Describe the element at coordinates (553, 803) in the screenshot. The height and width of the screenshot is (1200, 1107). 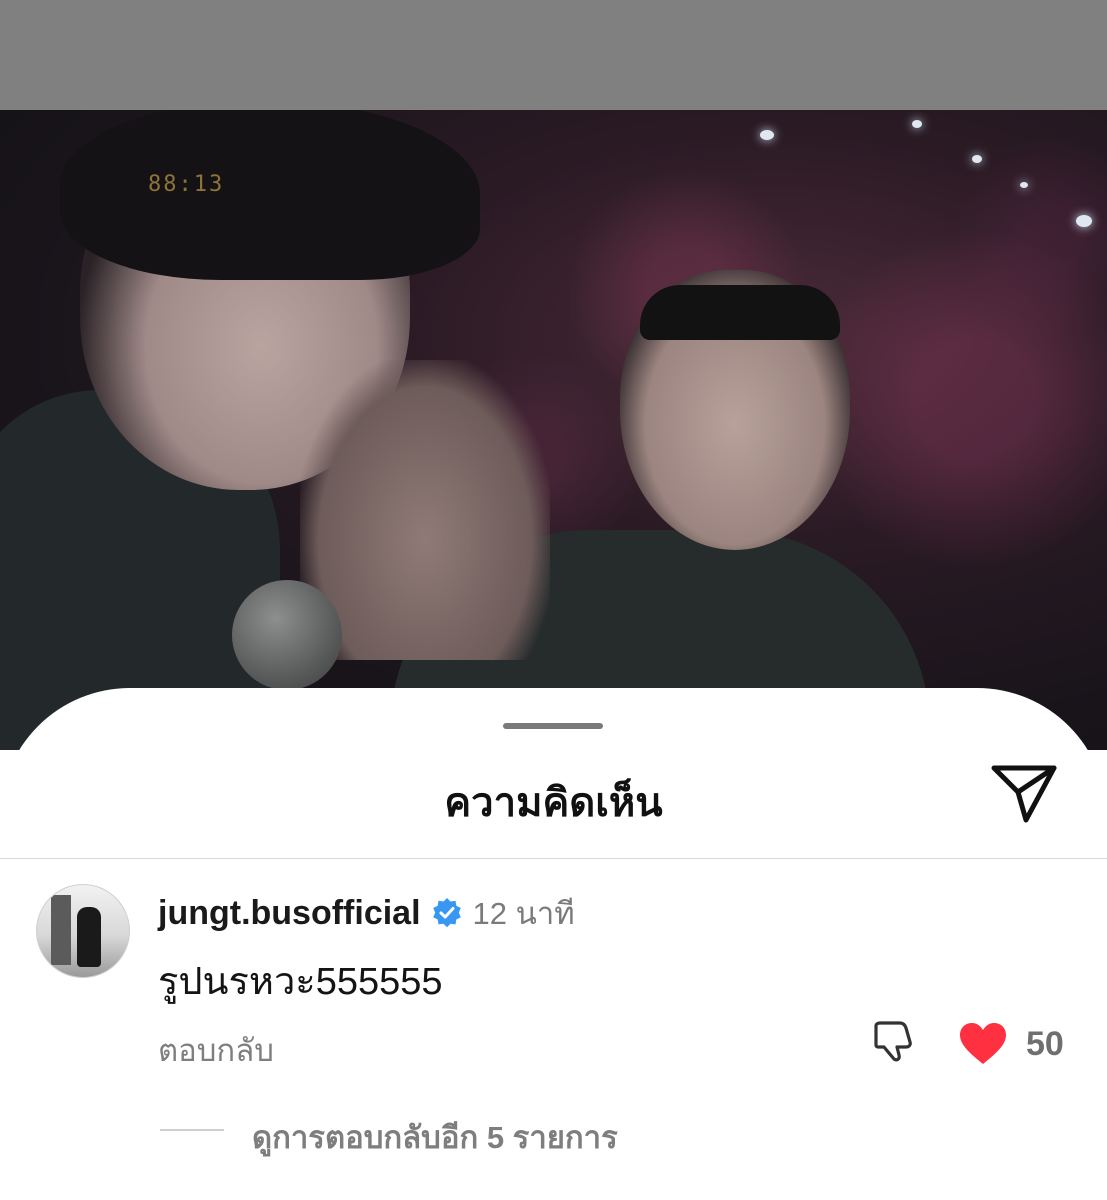
I see `sheet-title: ความคิดเห็น` at that location.